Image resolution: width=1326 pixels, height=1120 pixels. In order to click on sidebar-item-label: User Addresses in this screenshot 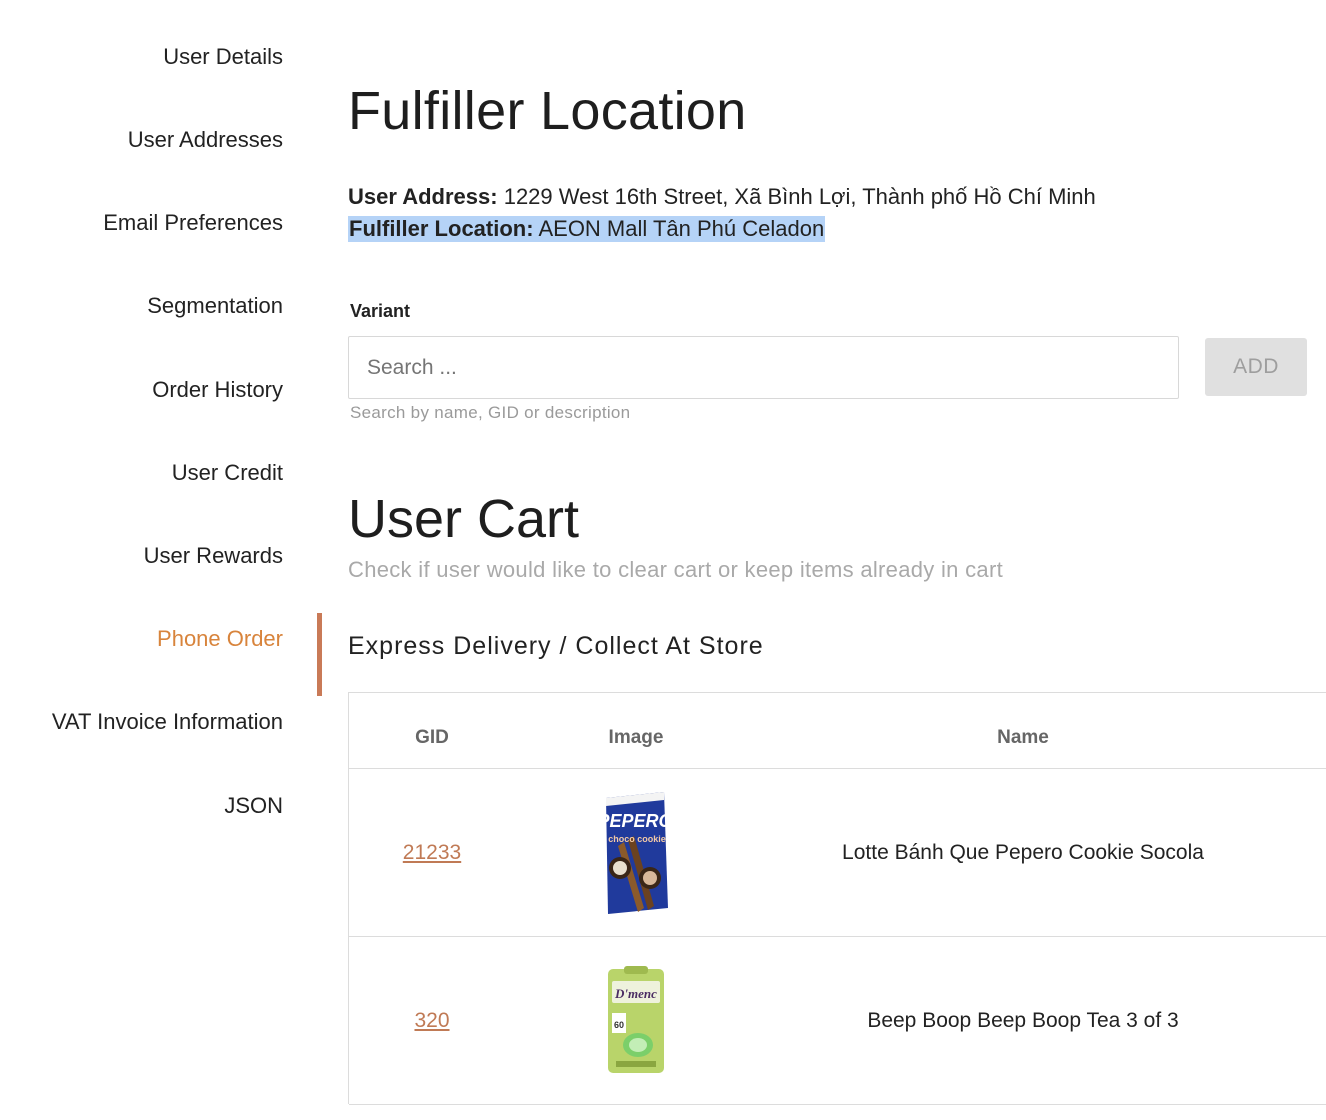, I will do `click(205, 139)`.